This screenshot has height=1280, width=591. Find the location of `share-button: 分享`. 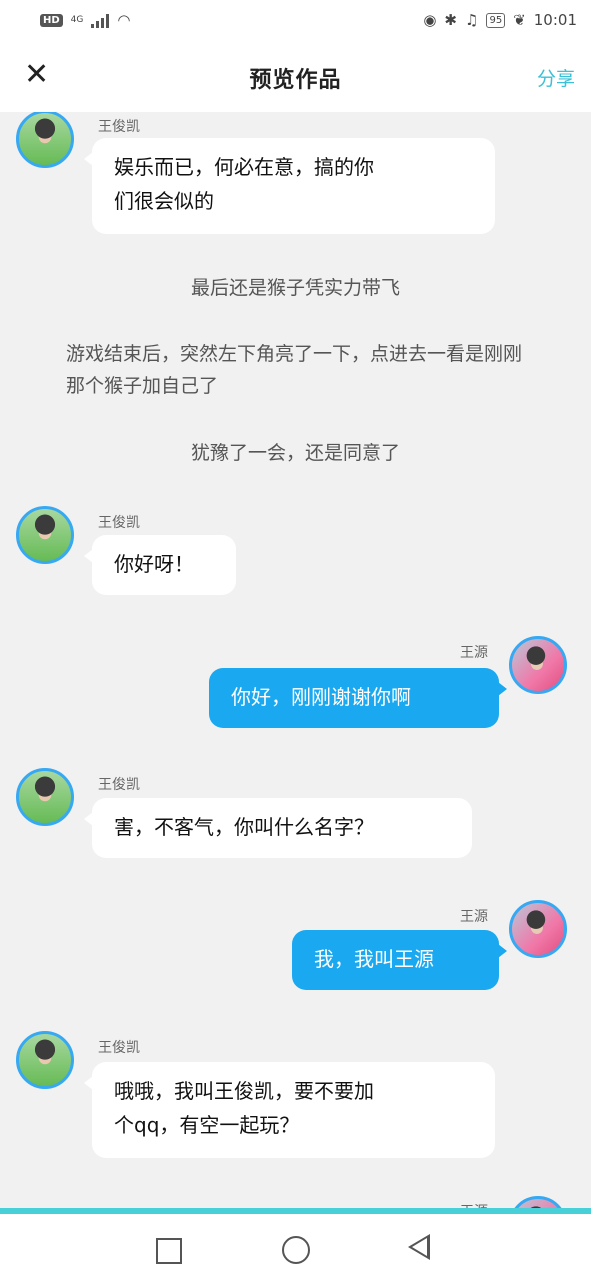

share-button: 分享 is located at coordinates (556, 77).